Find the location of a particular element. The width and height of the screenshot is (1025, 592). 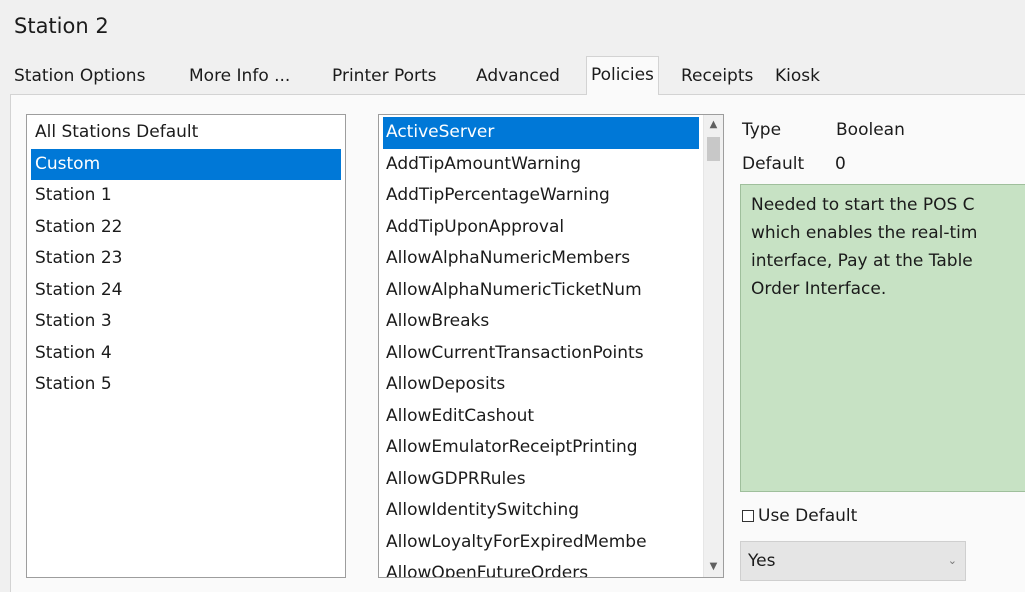

use-default-checkbox-row: Use Default is located at coordinates (799, 516).